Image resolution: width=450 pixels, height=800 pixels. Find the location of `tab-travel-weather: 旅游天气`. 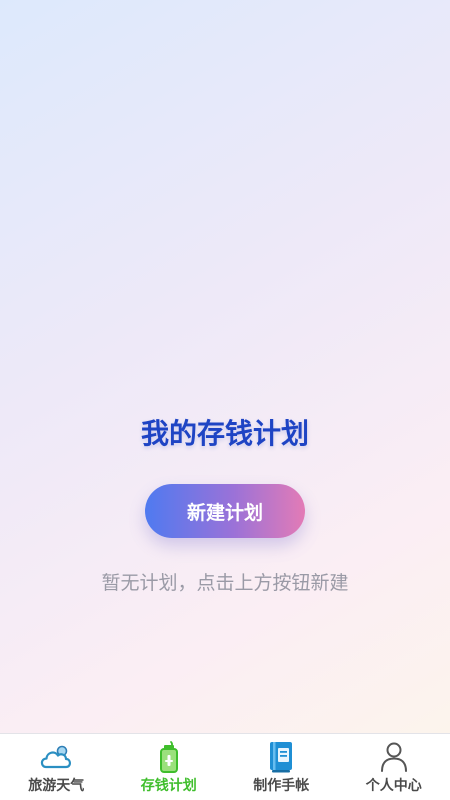

tab-travel-weather: 旅游天气 is located at coordinates (56, 767).